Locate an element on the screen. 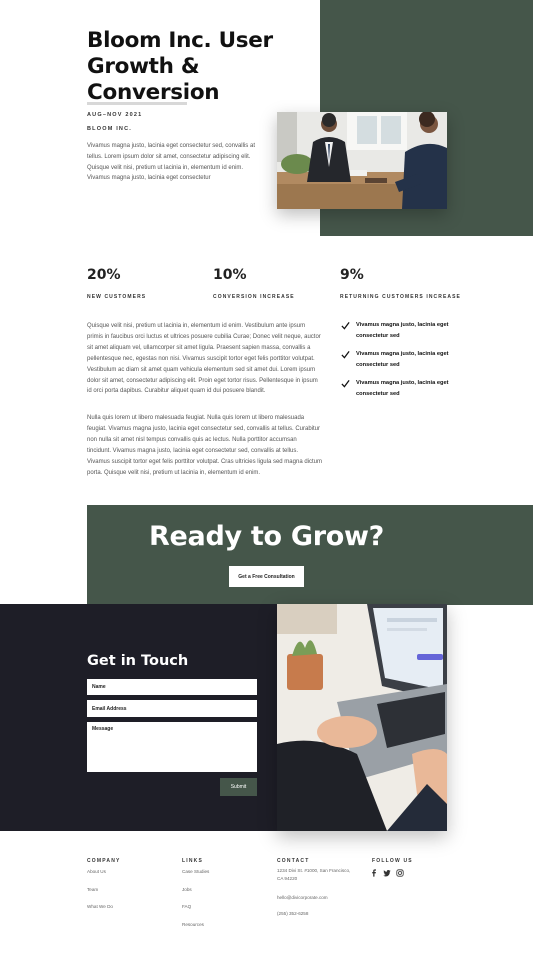 This screenshot has width=533, height=956. footer-follow-heading: FOLLOW US is located at coordinates (392, 861).